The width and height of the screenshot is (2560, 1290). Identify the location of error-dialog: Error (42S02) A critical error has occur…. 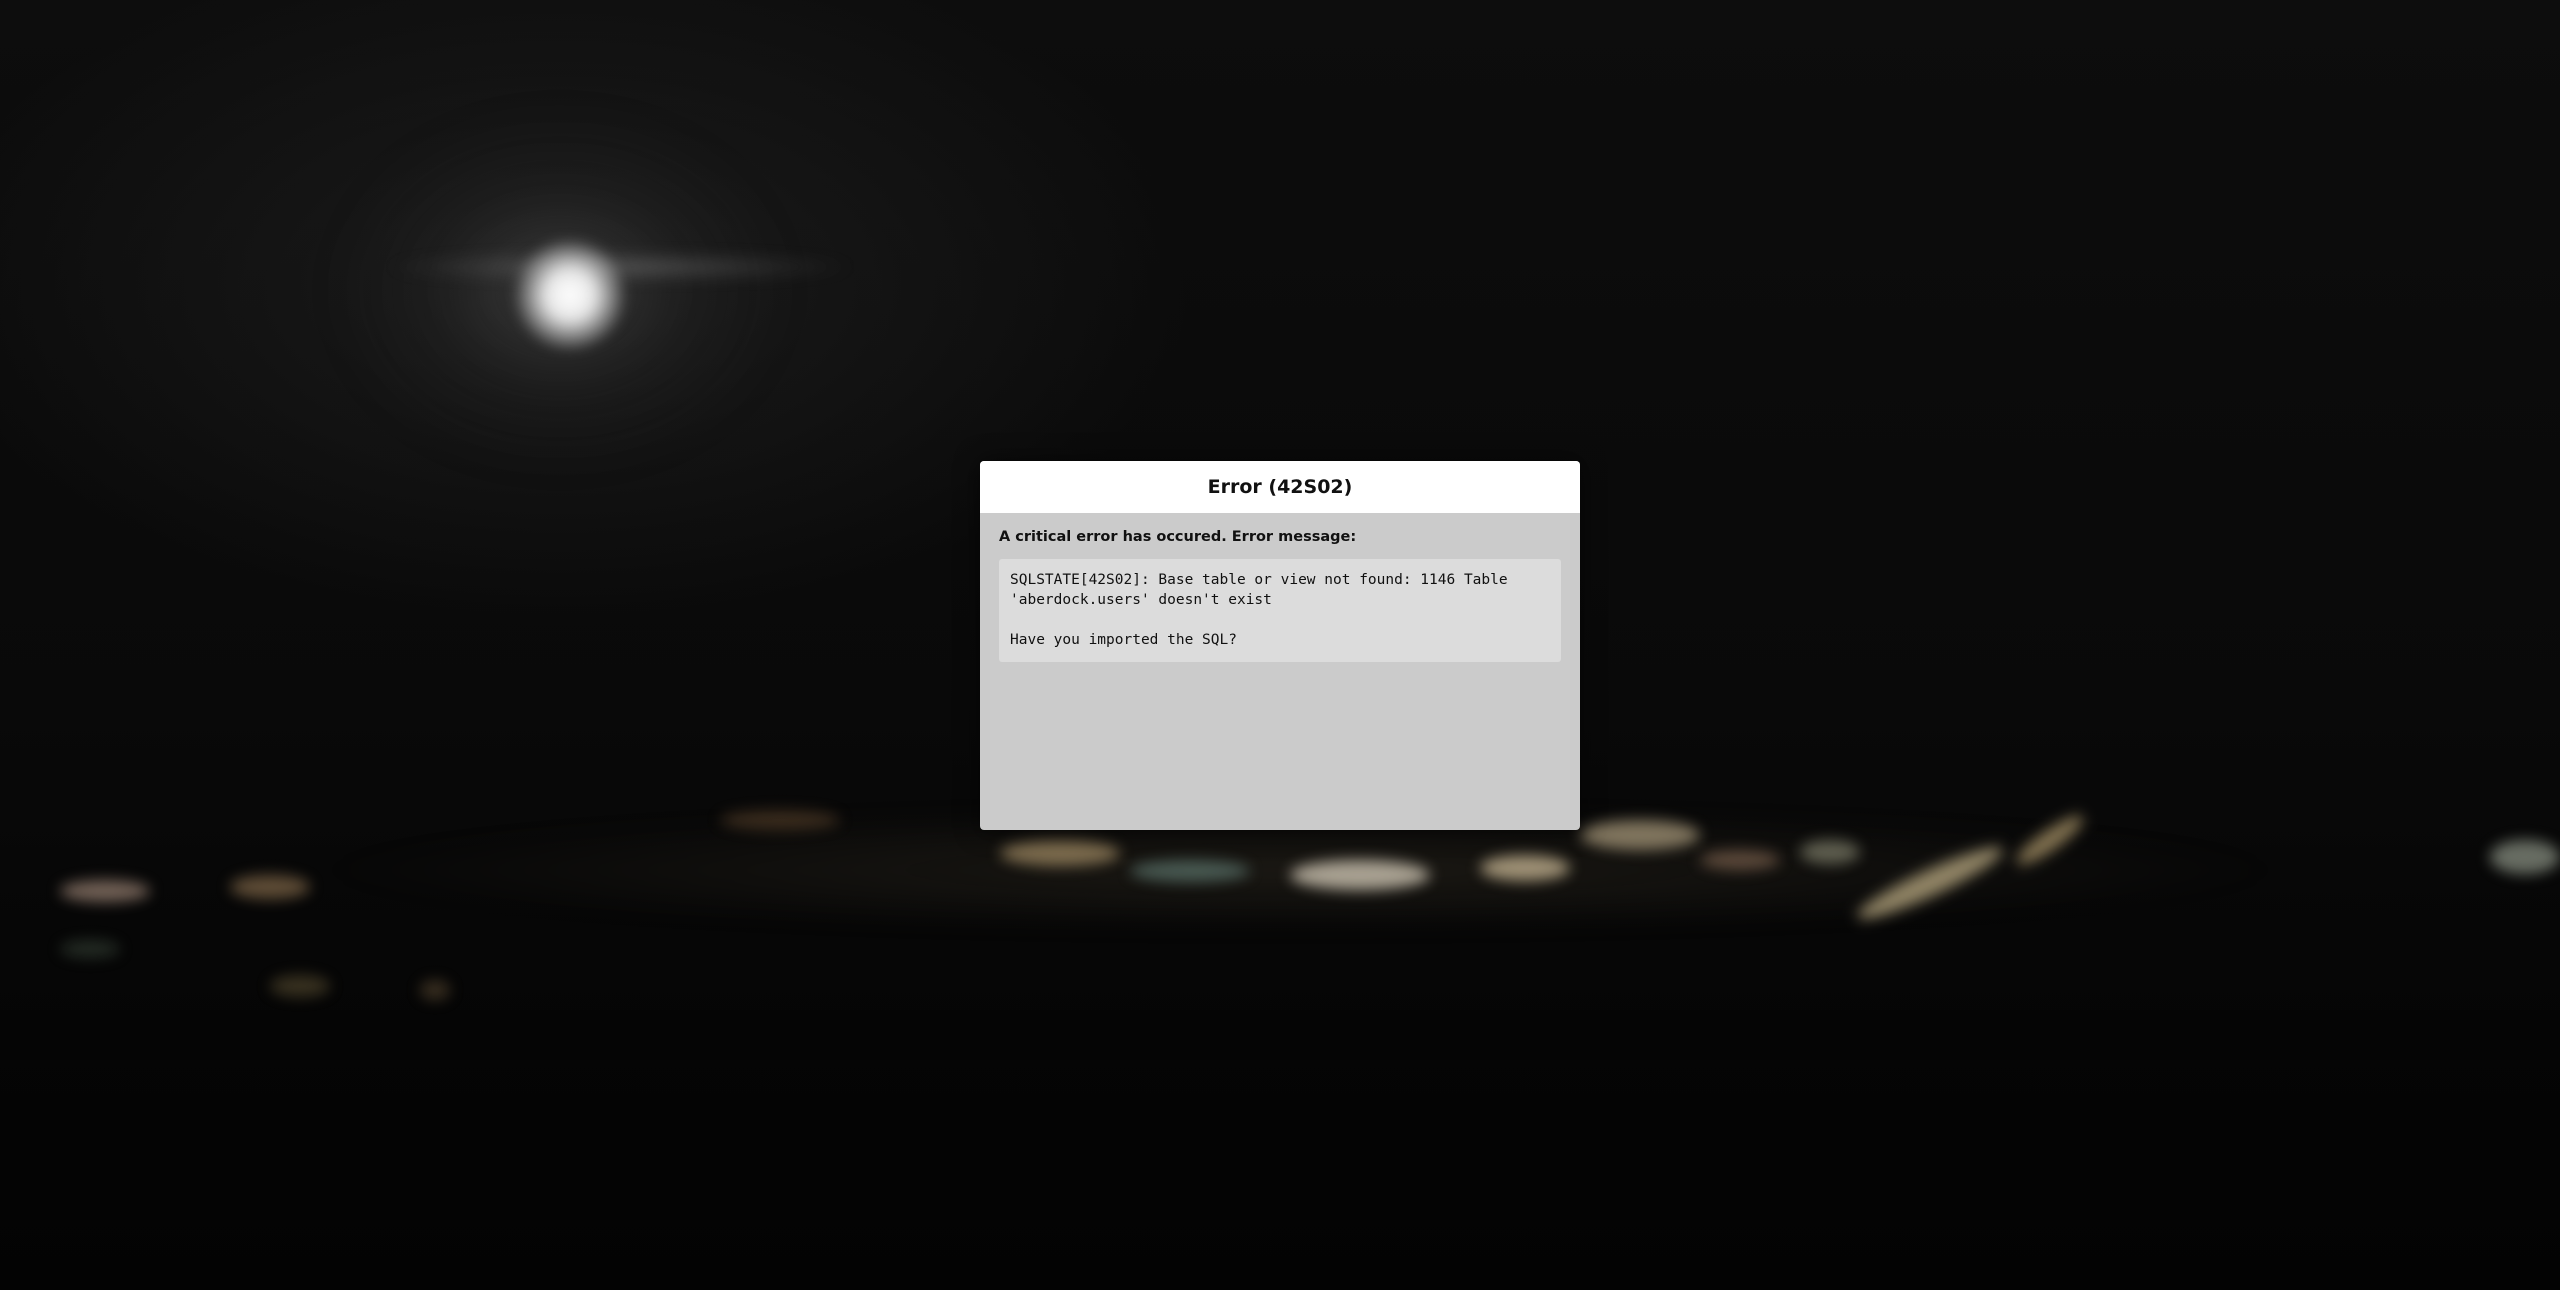
(1280, 645).